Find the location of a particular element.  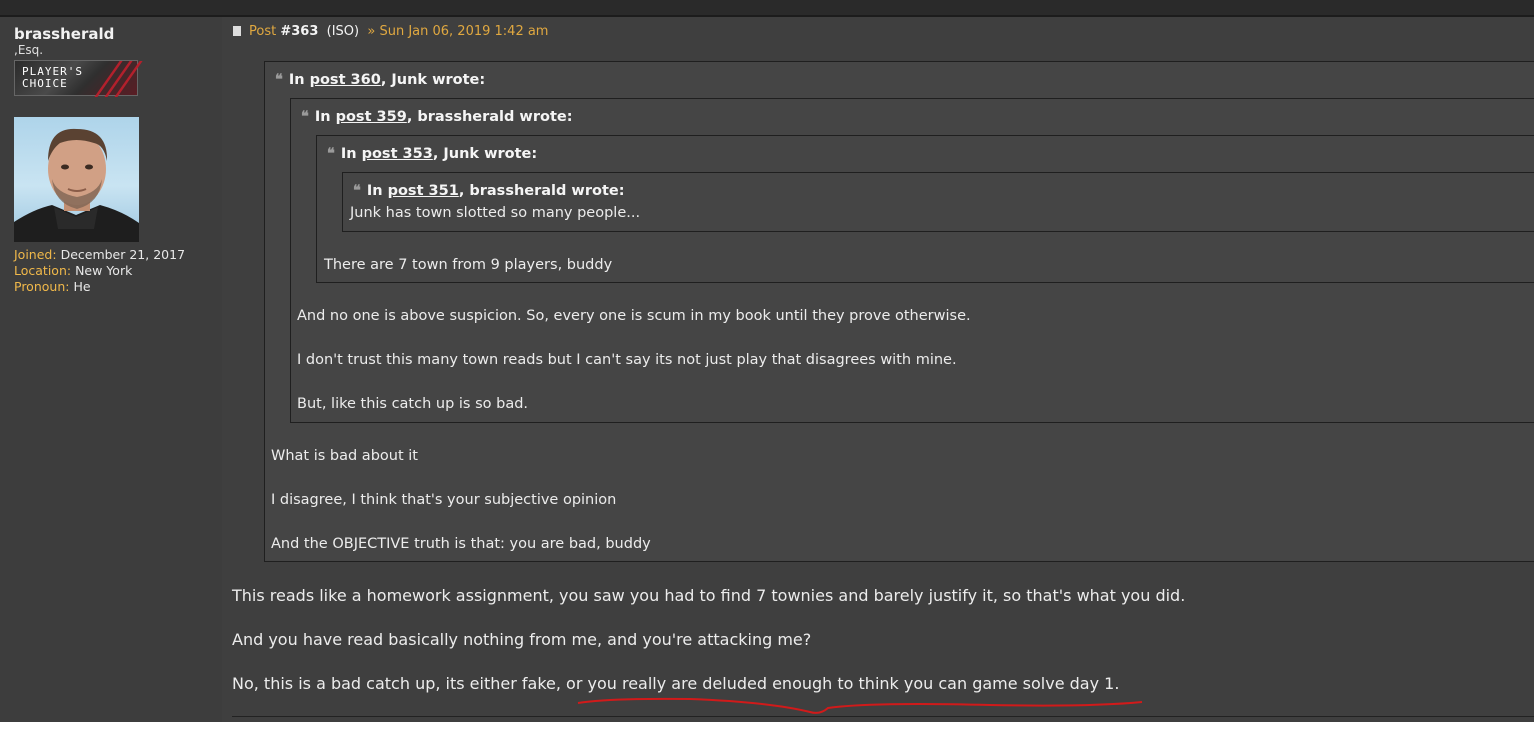

post-359-link: post 359 is located at coordinates (371, 117).